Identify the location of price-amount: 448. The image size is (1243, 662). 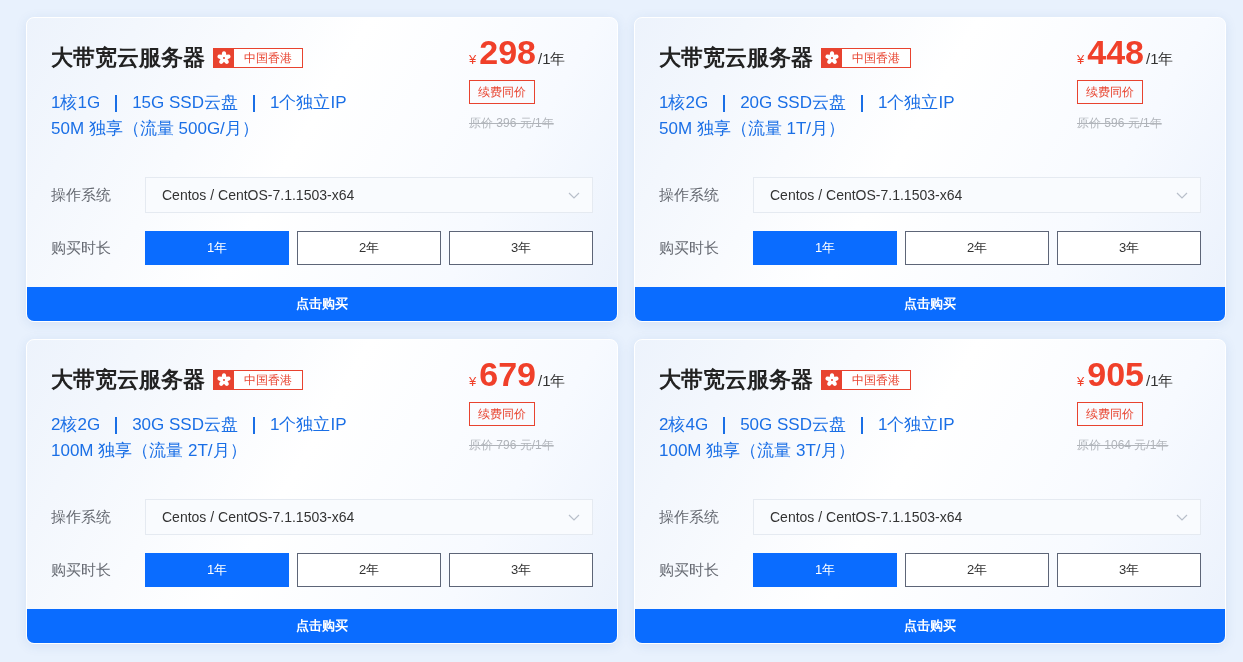
(1115, 52).